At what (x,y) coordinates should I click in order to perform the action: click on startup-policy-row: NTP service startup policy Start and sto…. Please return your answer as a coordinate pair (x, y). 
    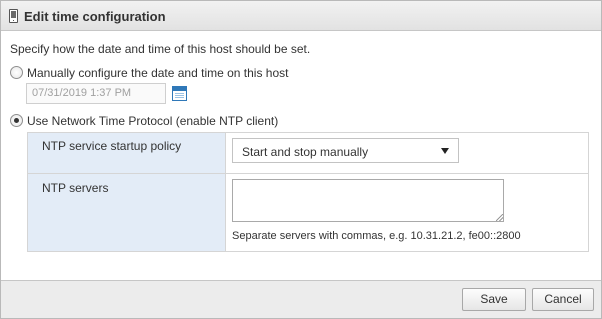
    Looking at the image, I should click on (308, 153).